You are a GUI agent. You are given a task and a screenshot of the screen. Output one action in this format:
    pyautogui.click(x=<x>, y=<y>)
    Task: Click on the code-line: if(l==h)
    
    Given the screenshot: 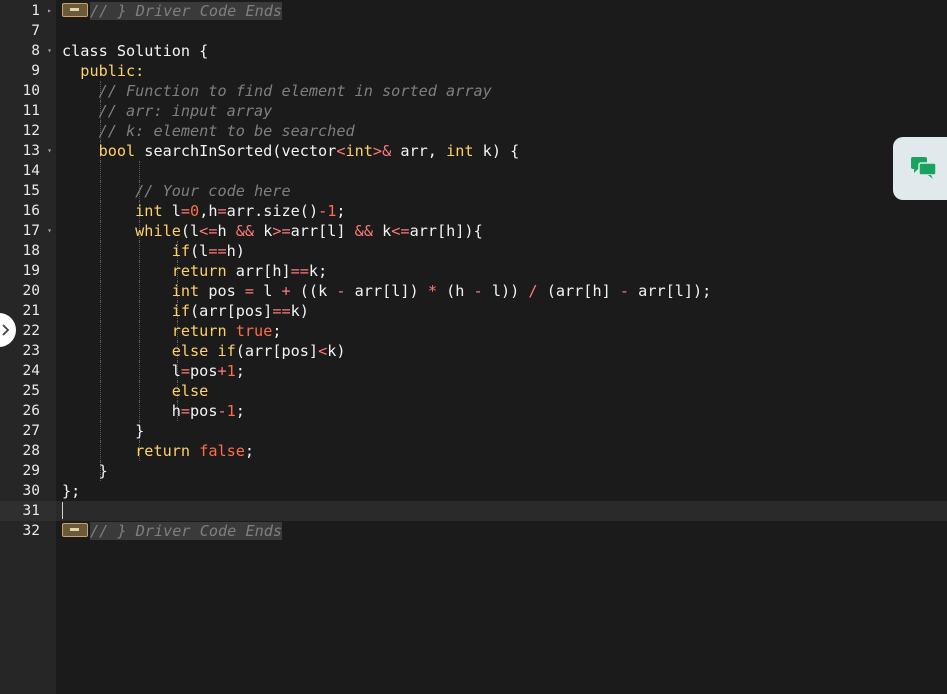 What is the action you would take?
    pyautogui.click(x=501, y=251)
    